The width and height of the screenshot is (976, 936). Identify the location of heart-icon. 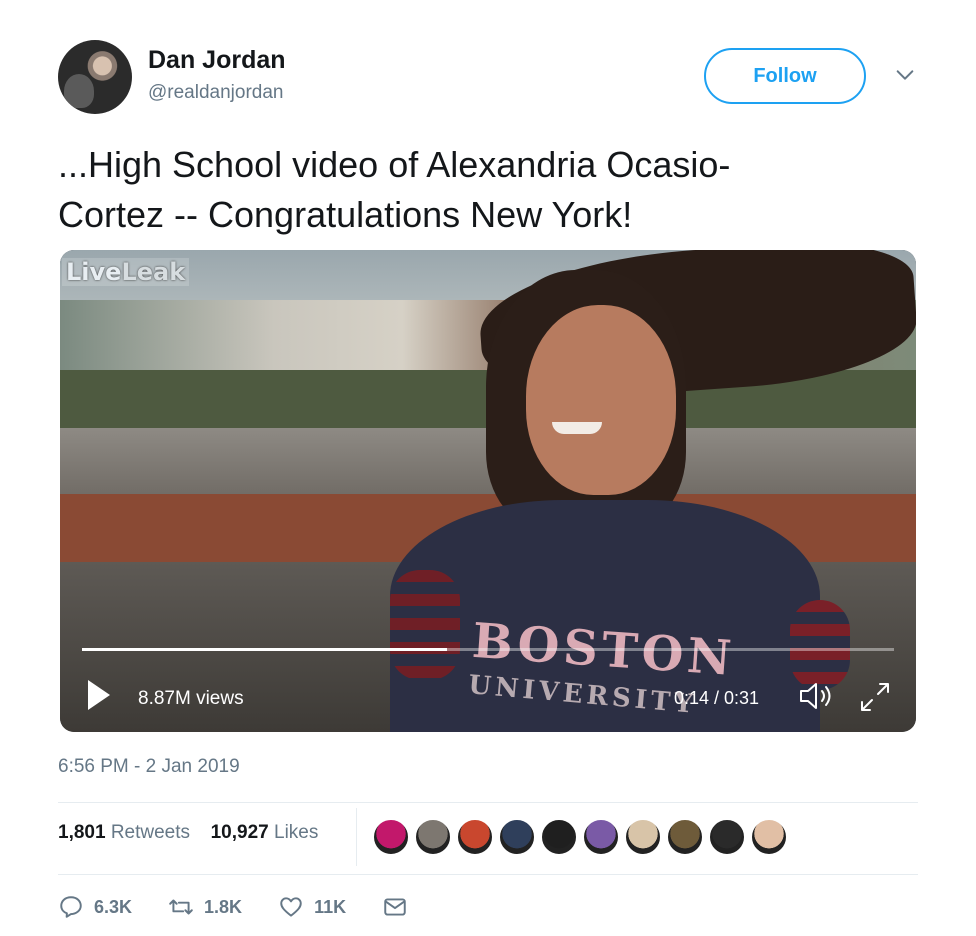
(291, 907).